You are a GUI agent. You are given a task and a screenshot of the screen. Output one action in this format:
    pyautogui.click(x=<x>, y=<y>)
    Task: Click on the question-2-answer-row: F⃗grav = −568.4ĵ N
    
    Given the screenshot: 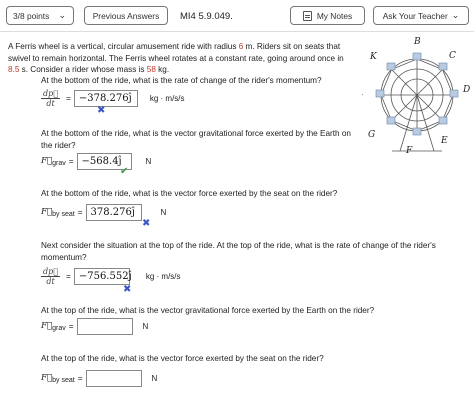 What is the action you would take?
    pyautogui.click(x=96, y=161)
    